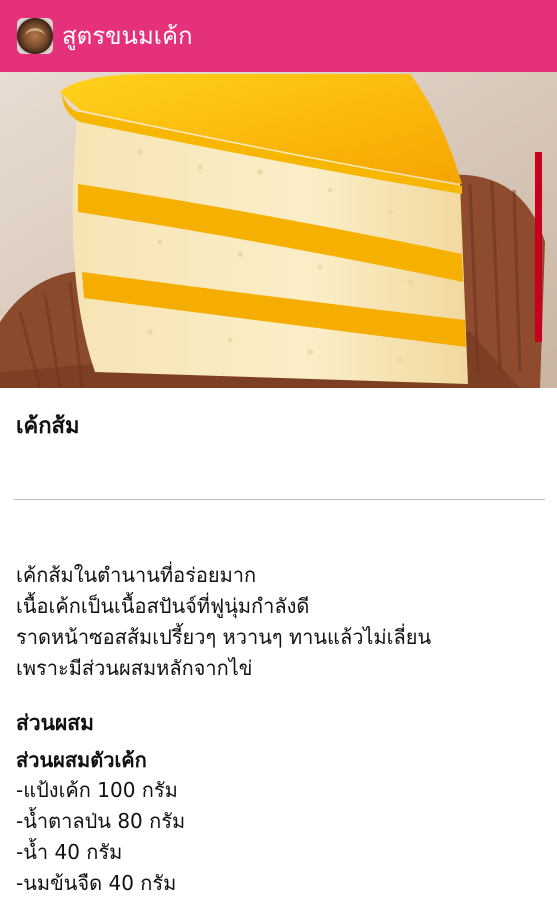 This screenshot has width=557, height=900. Describe the element at coordinates (163, 606) in the screenshot. I see `description-line: เนื้อเค้กเป็นเนื้อสปันจ์ที่ฟูนุ่มกำลังดี` at that location.